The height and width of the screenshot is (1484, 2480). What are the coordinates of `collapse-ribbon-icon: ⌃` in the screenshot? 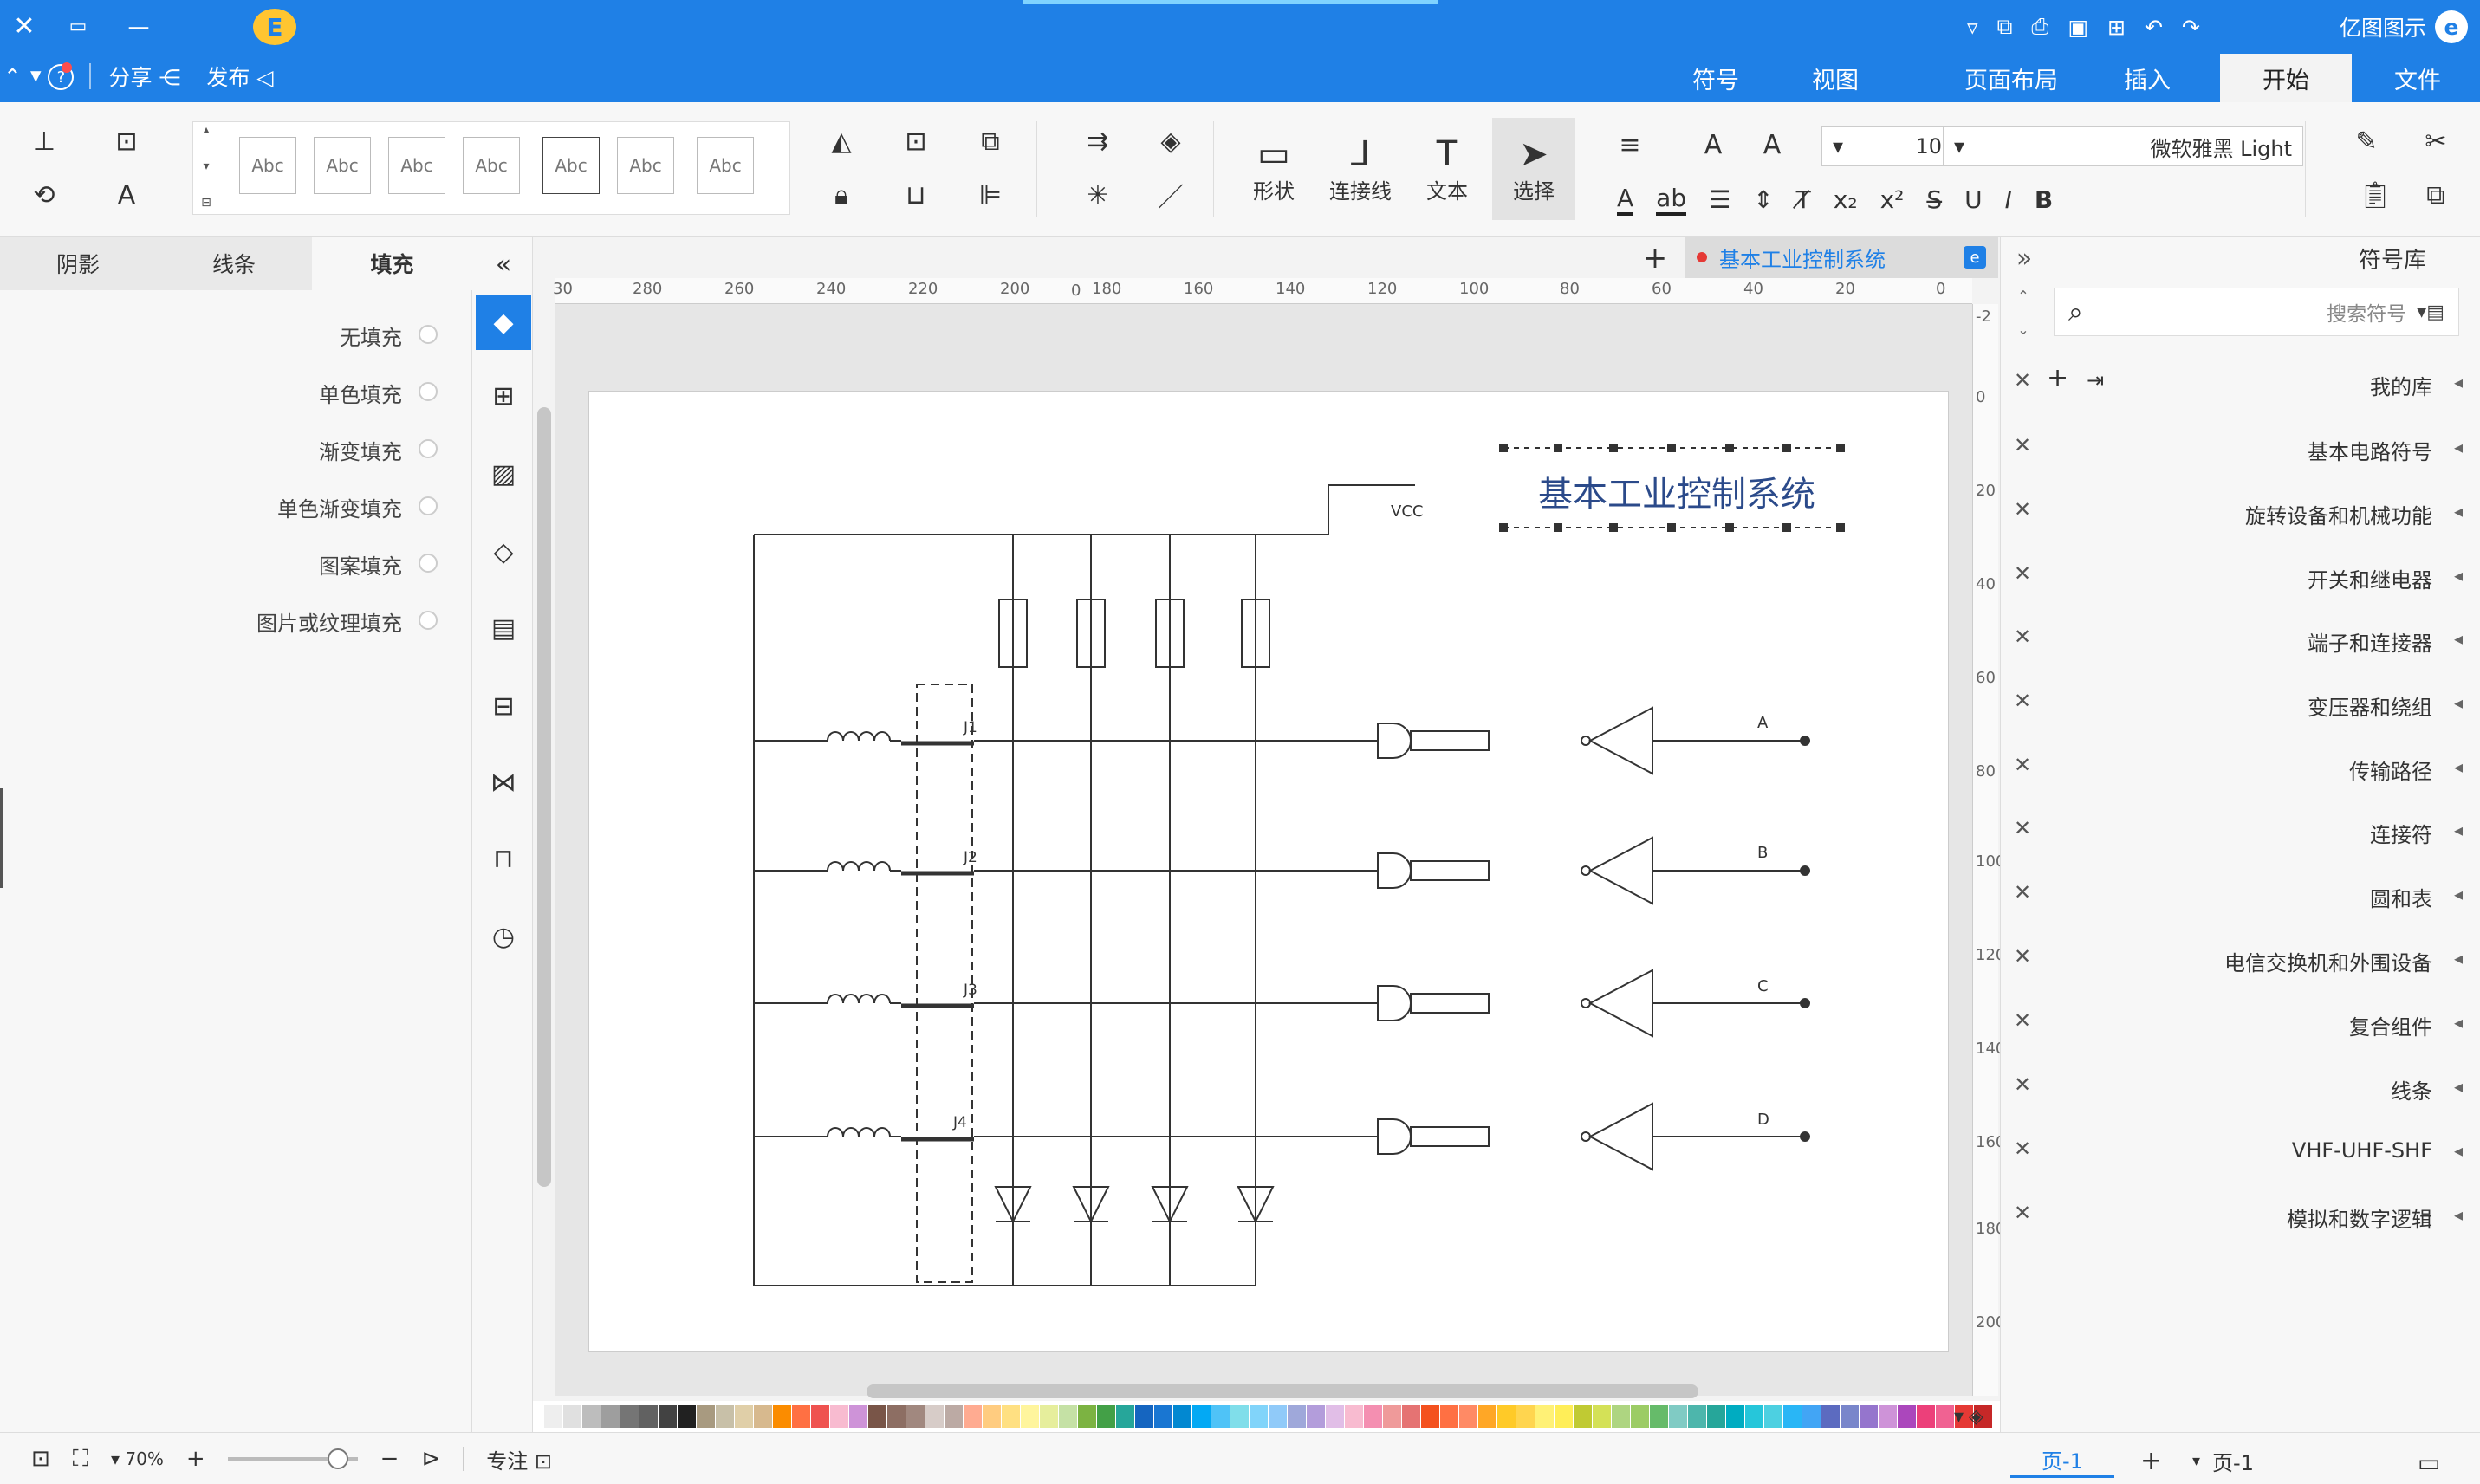 It's located at (13, 76).